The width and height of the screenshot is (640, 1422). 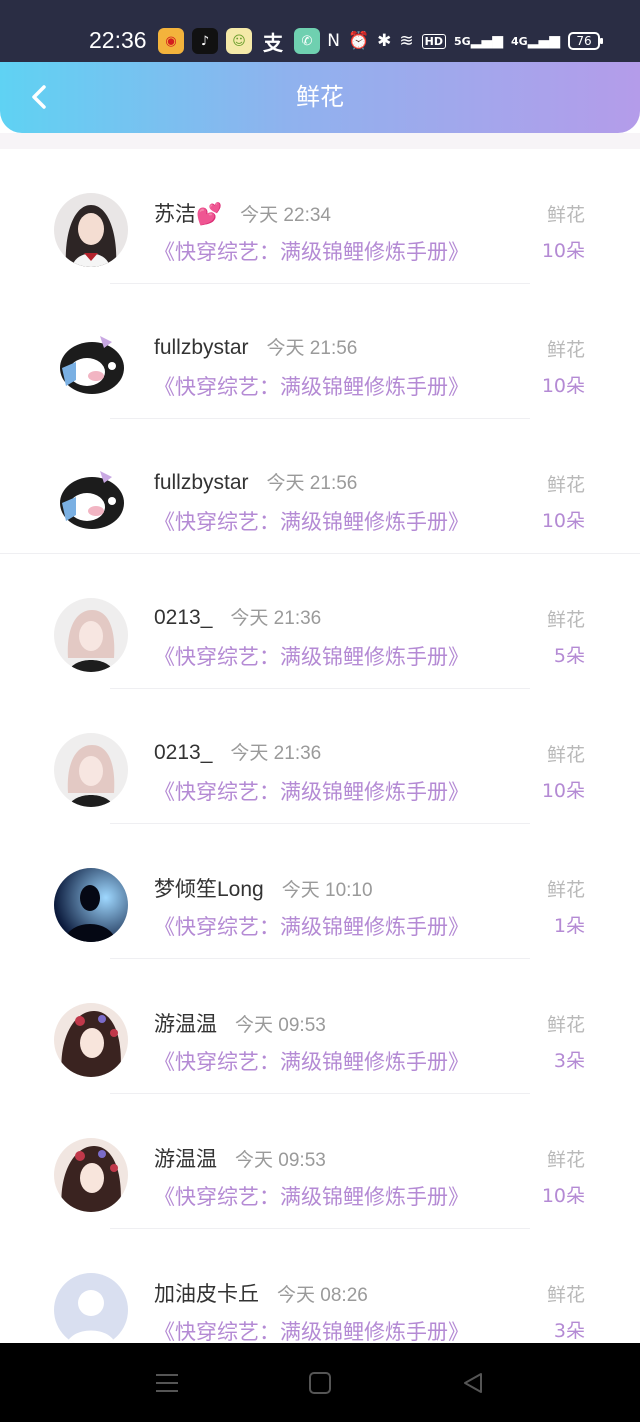 I want to click on send-time: 今天 22:34, so click(x=285, y=215).